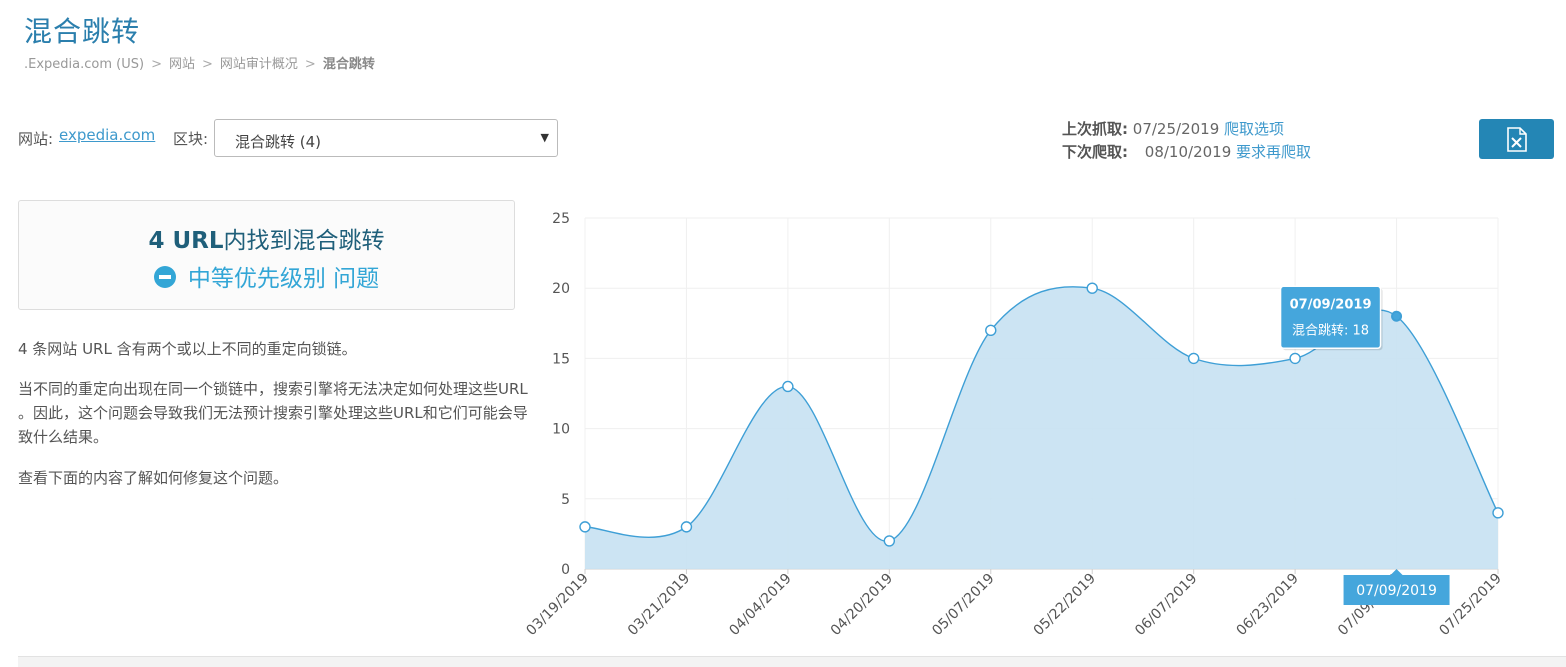 Image resolution: width=1566 pixels, height=667 pixels. I want to click on breadcrumb-item-current: 混合跳转, so click(348, 64).